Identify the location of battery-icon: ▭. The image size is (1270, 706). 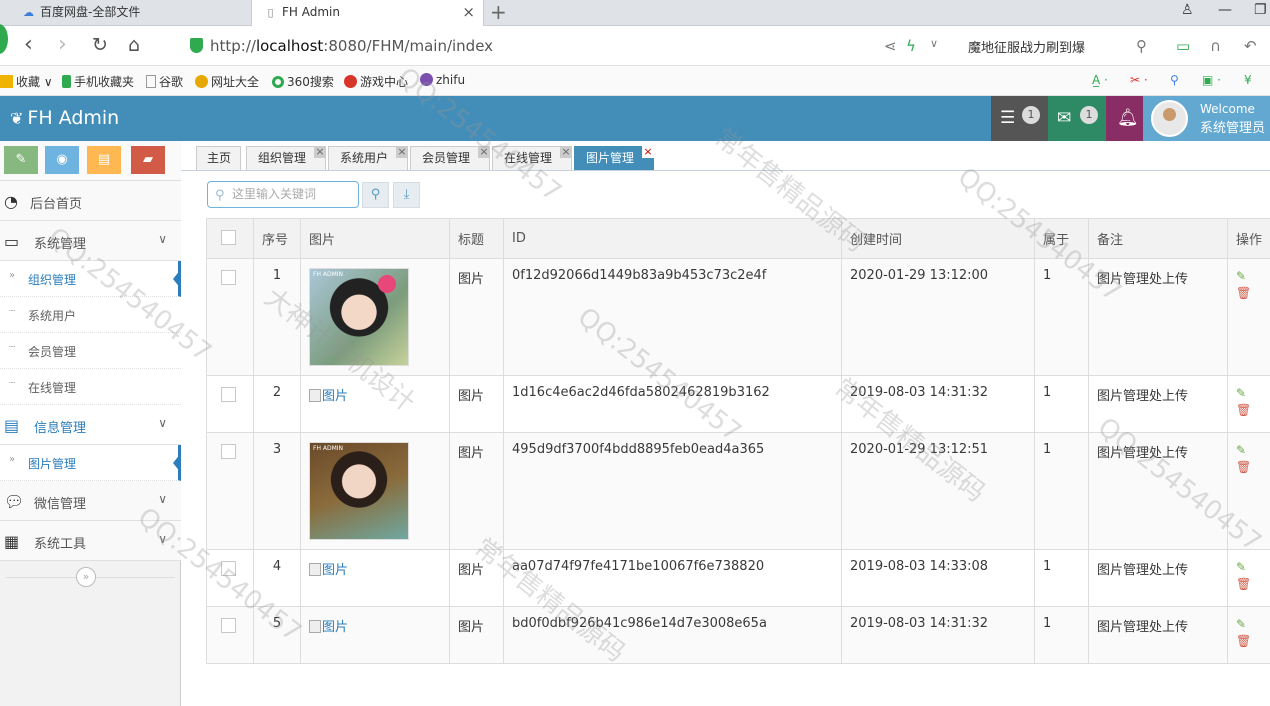
(1183, 46).